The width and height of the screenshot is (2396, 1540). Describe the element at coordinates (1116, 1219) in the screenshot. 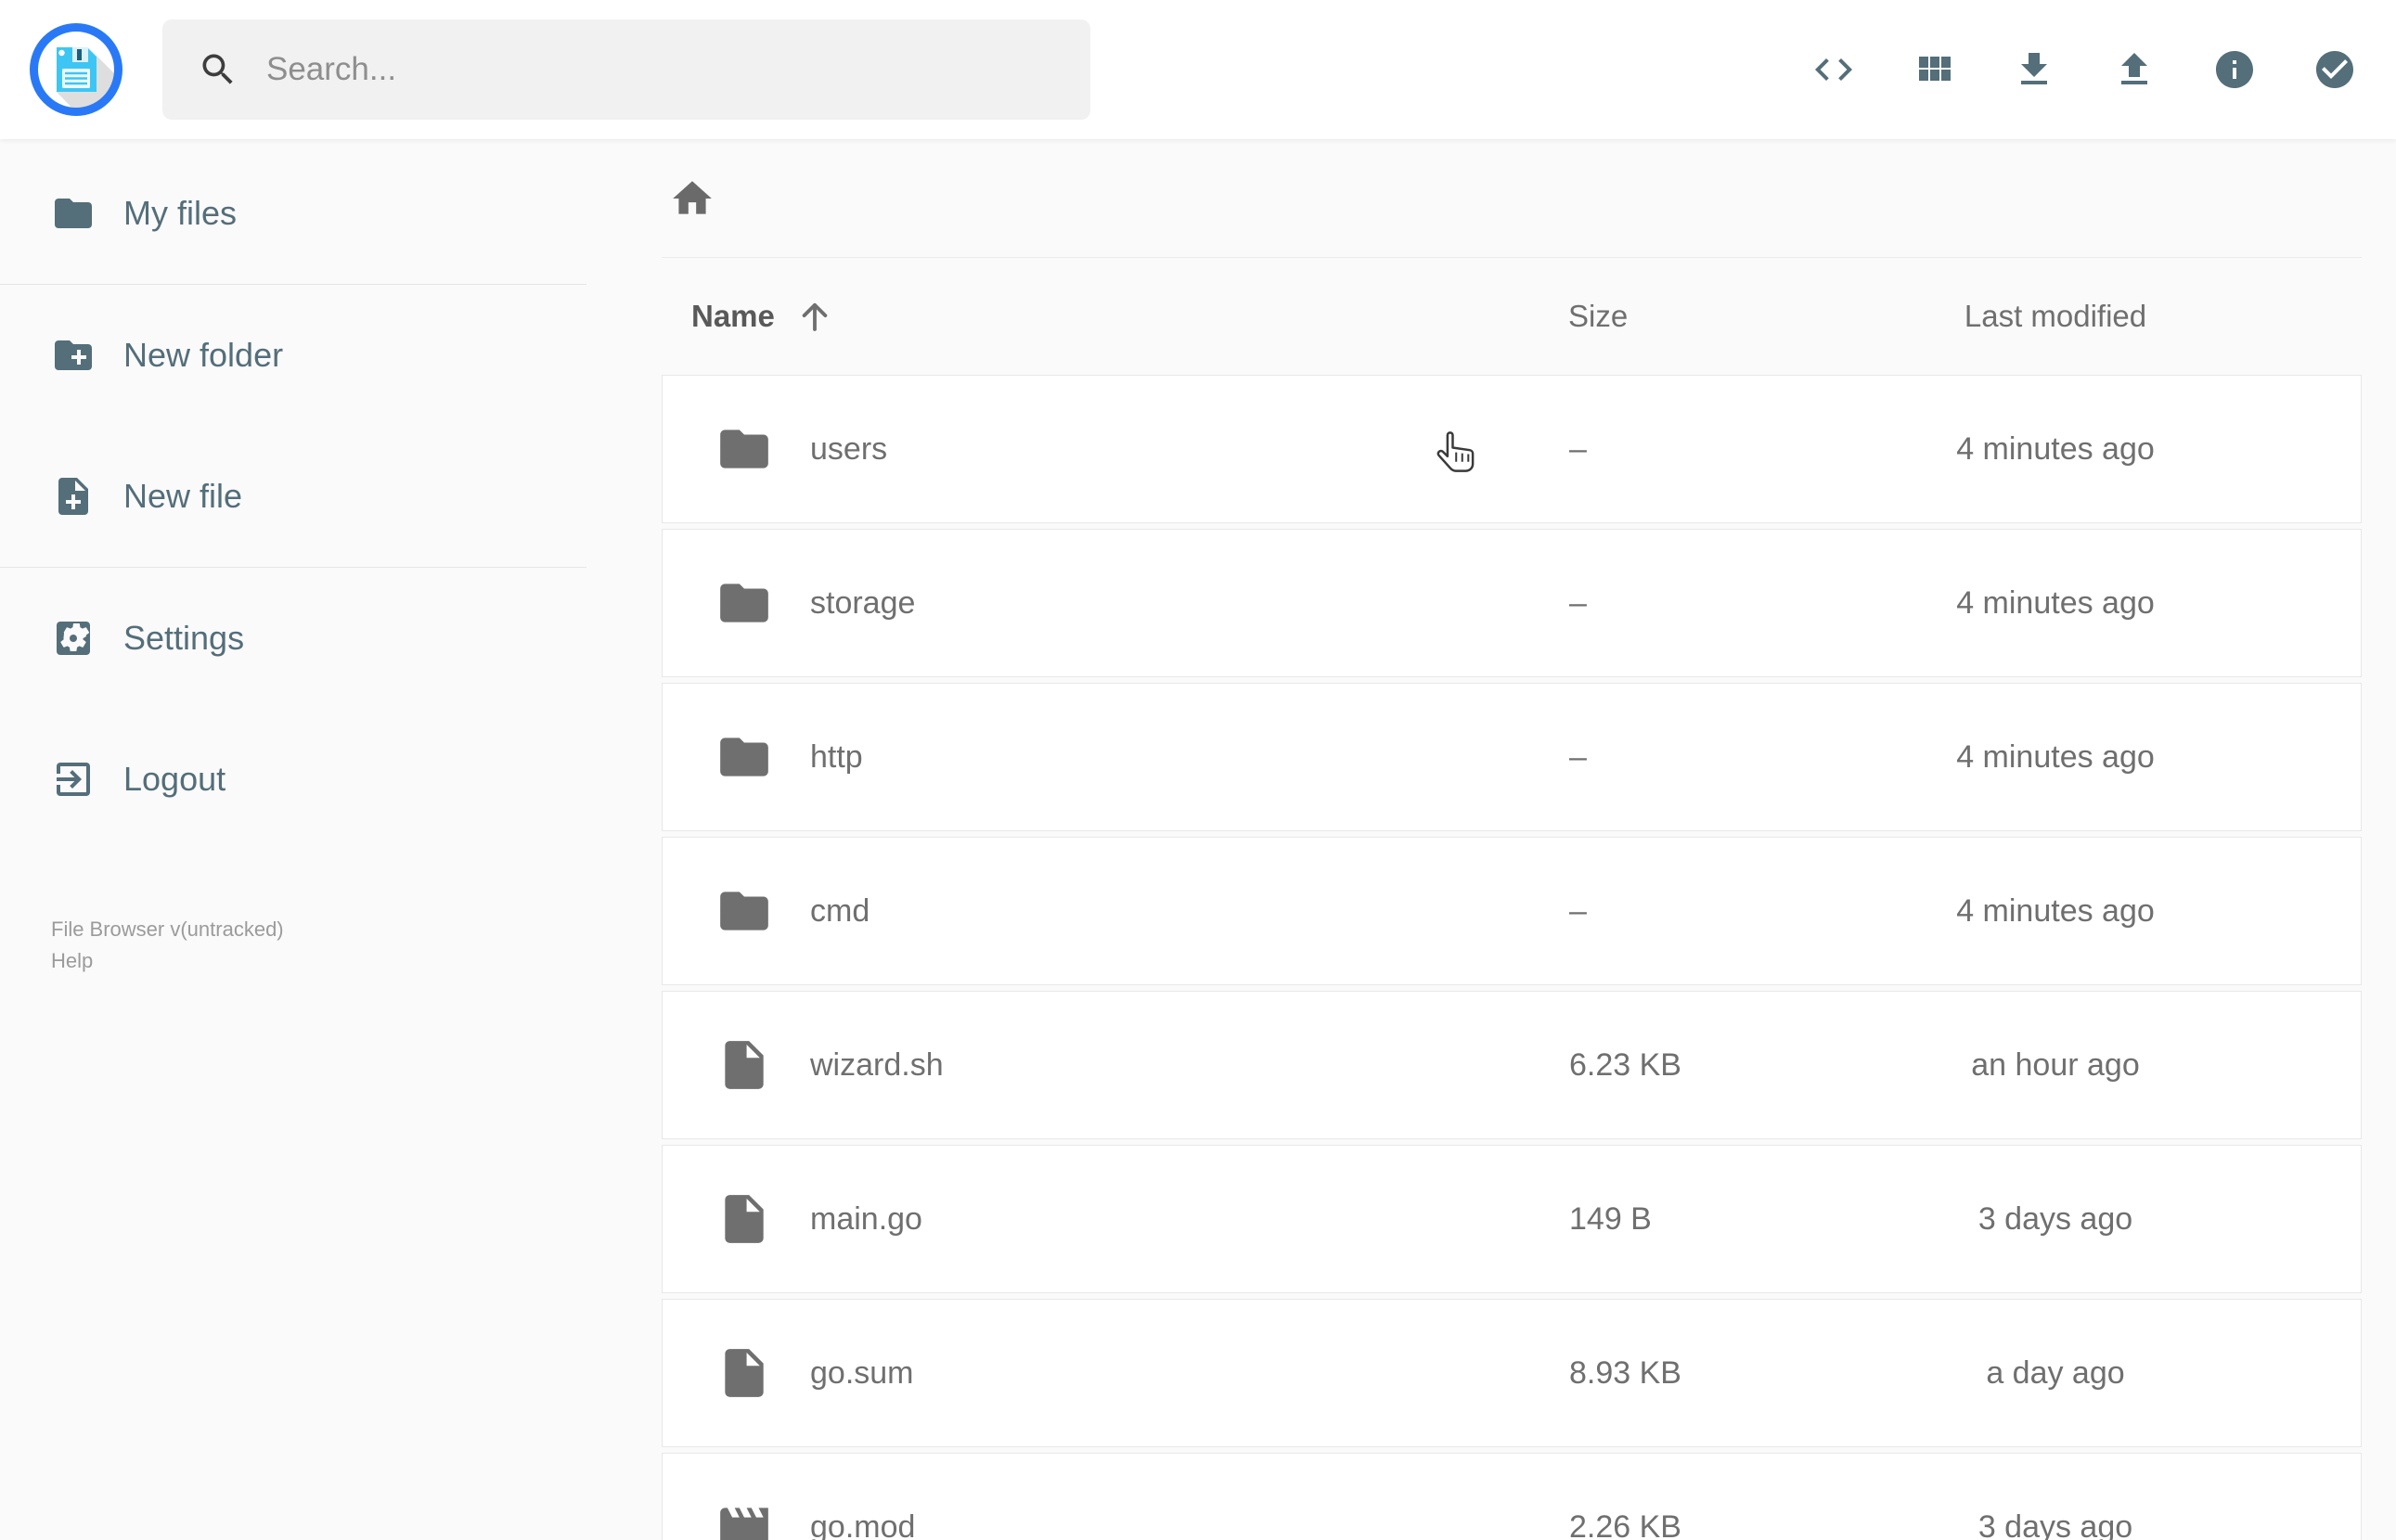

I see `file-name-cell: main.go` at that location.